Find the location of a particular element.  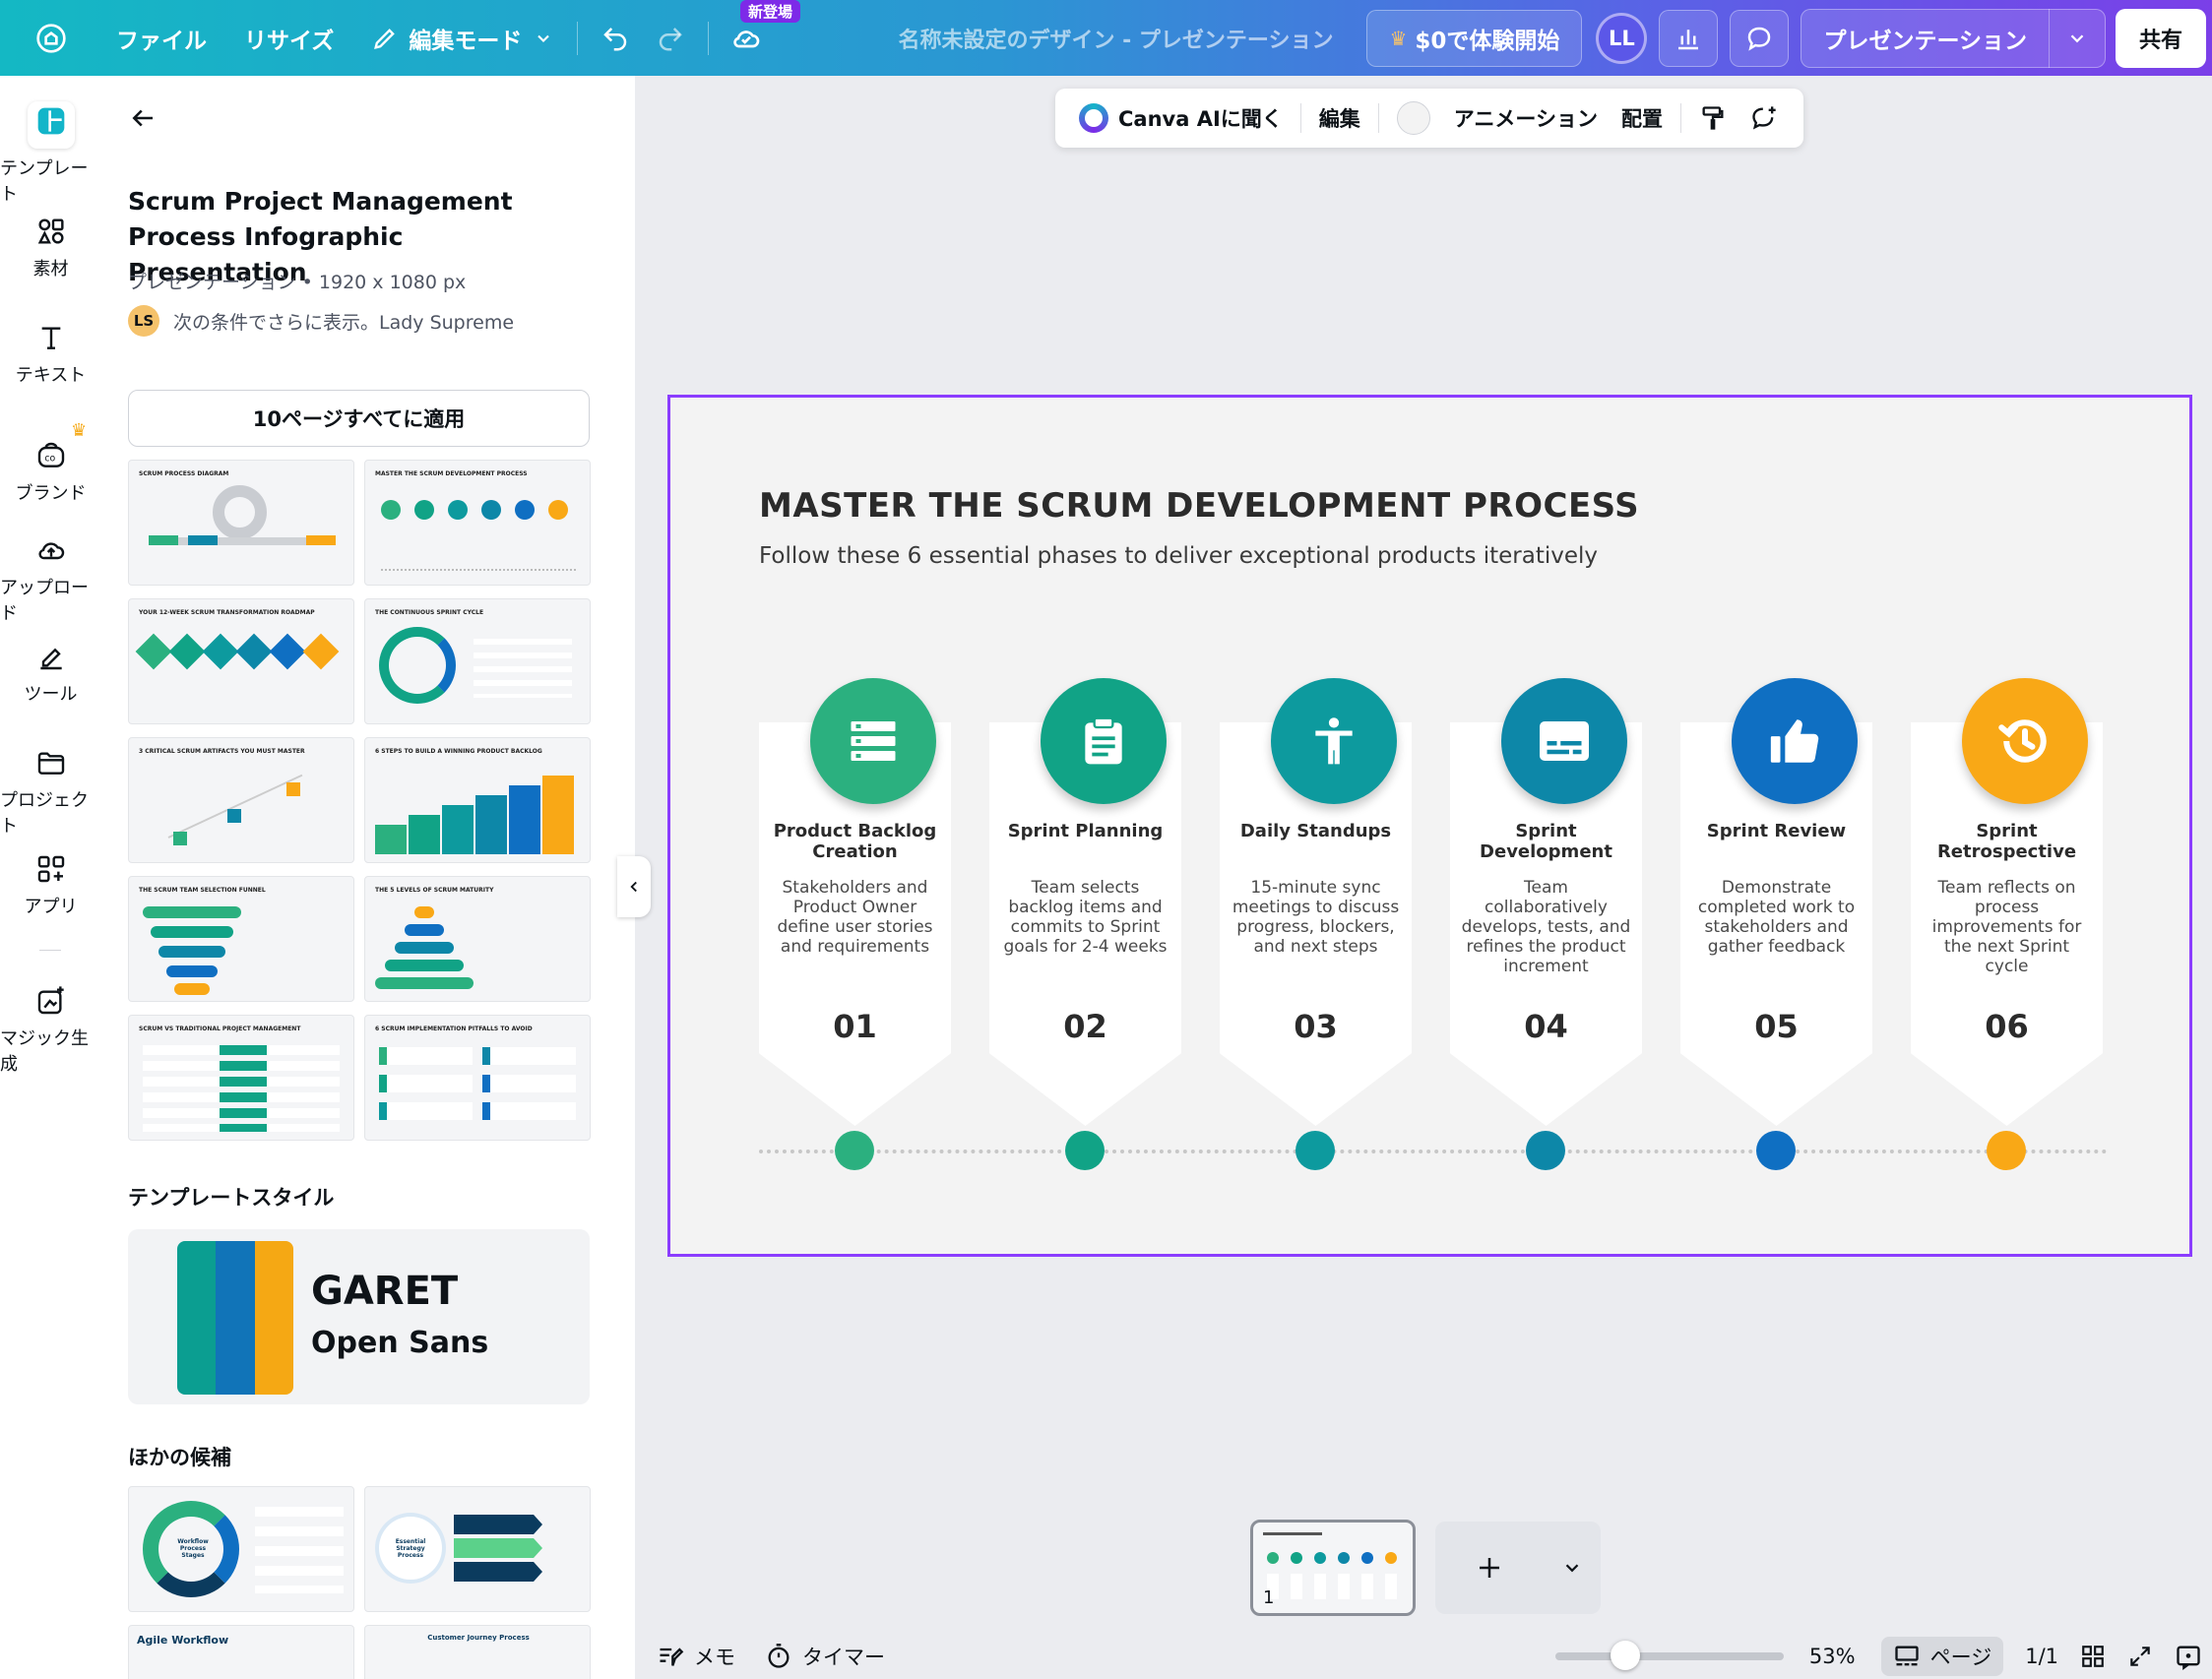

timer-button: タイマー is located at coordinates (825, 1657).